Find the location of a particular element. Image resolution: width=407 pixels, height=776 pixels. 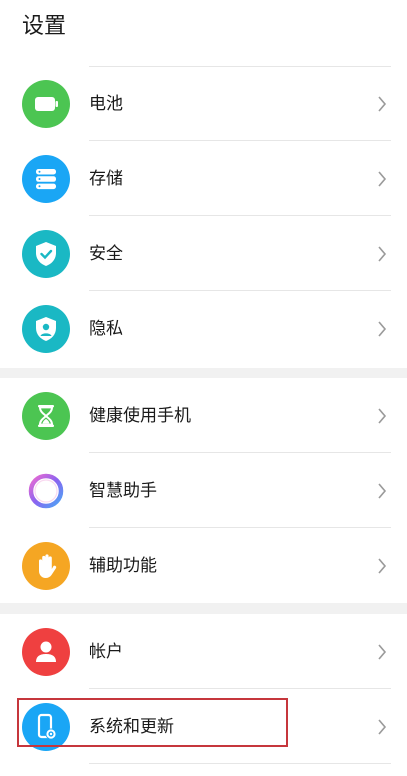

settings-item-label: 健康使用手机 is located at coordinates (140, 415).